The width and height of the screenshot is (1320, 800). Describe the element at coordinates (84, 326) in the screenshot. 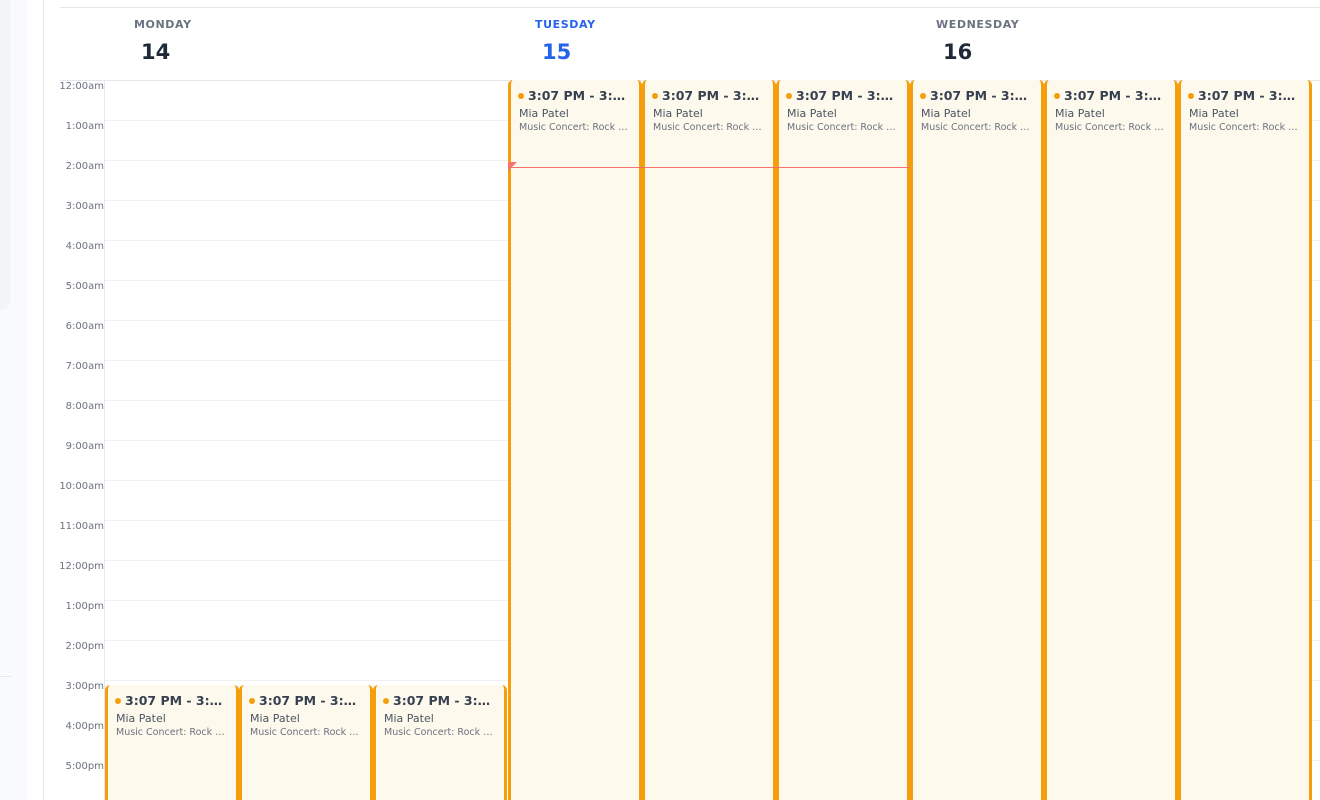

I see `time-label: 6:00am` at that location.